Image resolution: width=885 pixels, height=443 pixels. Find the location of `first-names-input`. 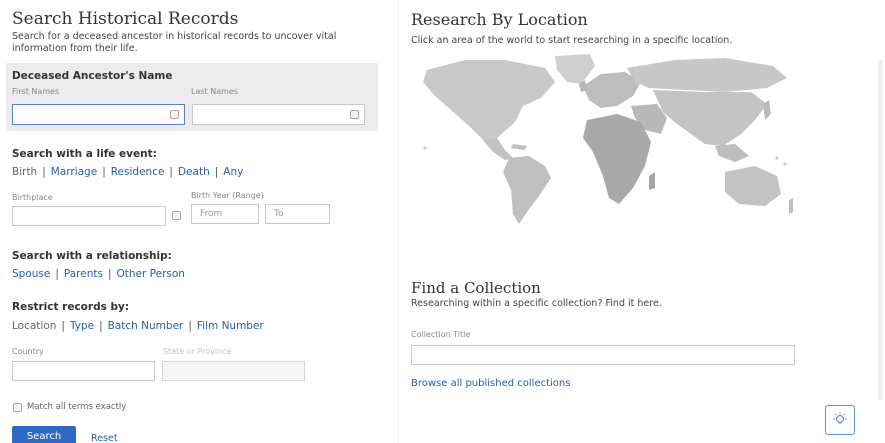

first-names-input is located at coordinates (98, 114).